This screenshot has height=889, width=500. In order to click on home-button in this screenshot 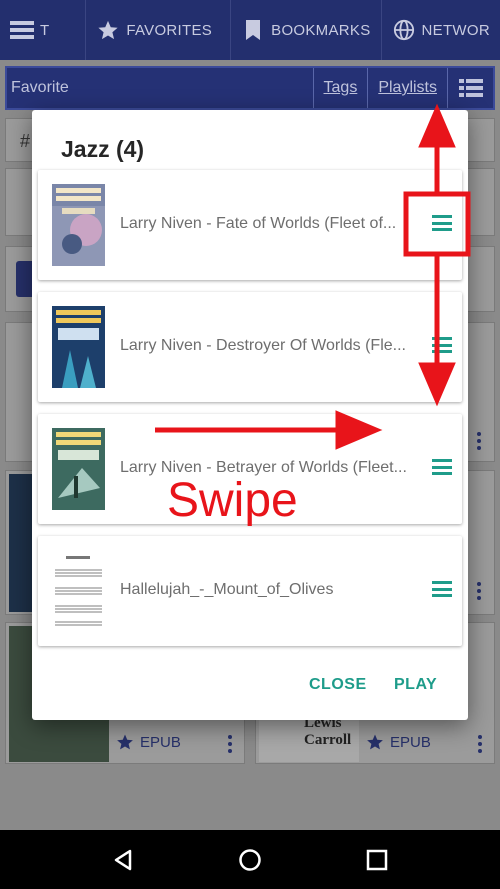, I will do `click(250, 860)`.